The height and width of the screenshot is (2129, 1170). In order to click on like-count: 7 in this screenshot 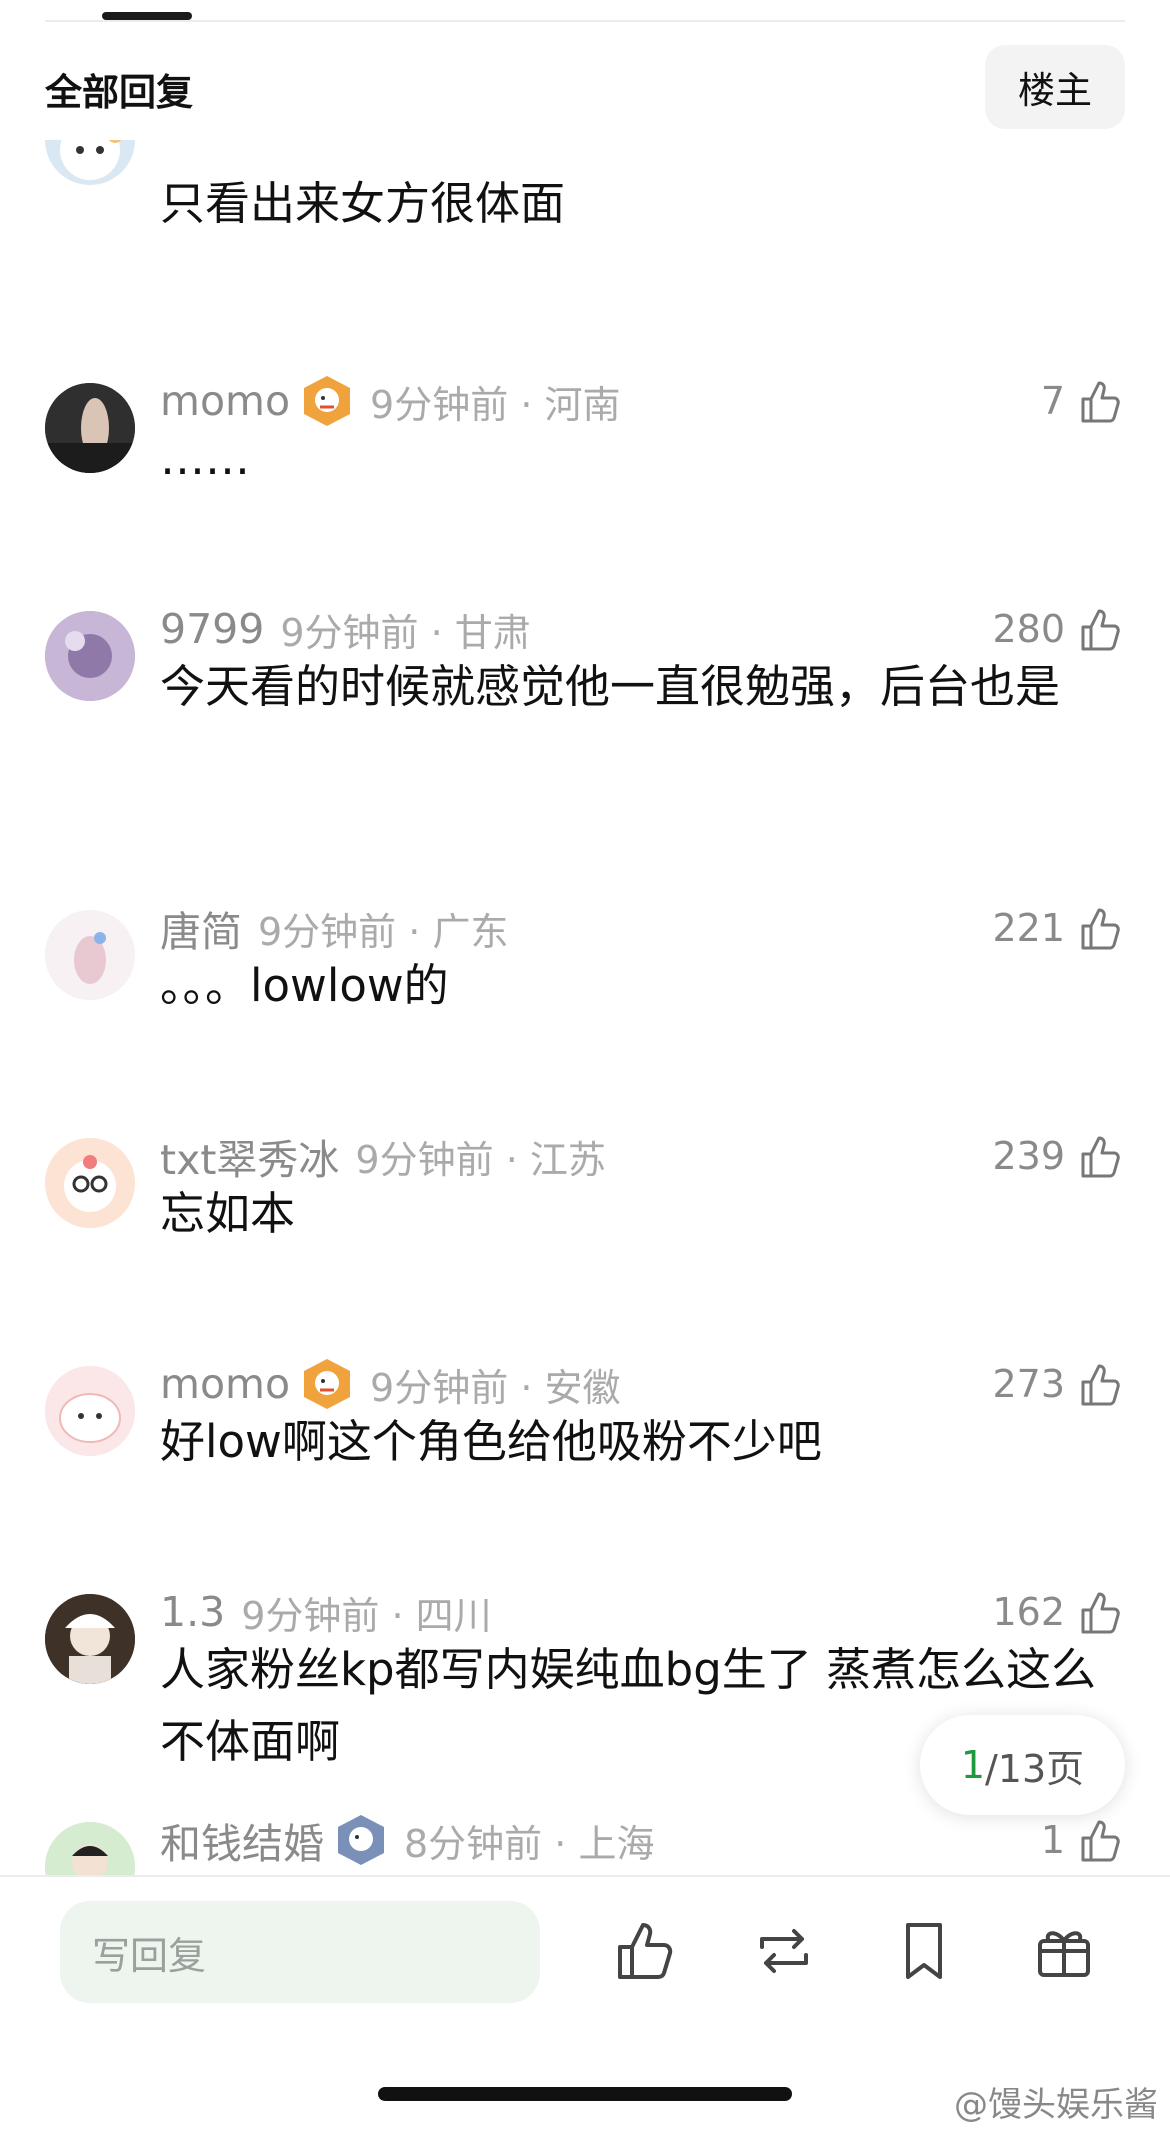, I will do `click(1052, 401)`.